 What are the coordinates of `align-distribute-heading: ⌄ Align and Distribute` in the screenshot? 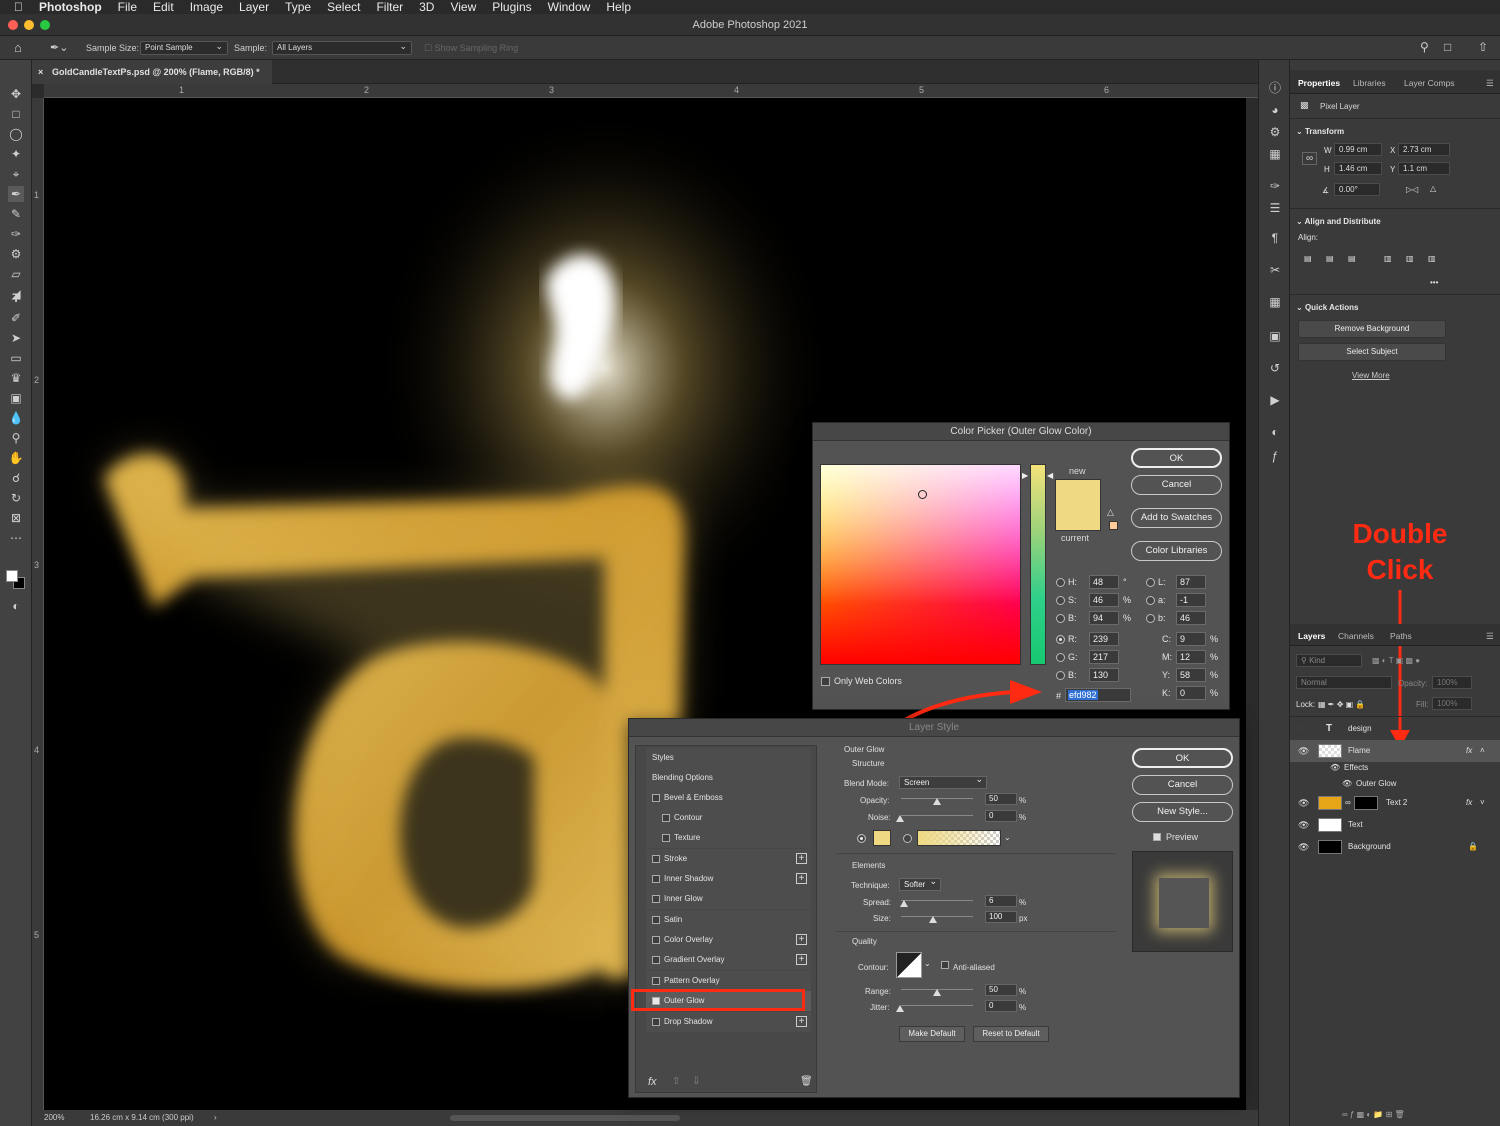 It's located at (1338, 221).